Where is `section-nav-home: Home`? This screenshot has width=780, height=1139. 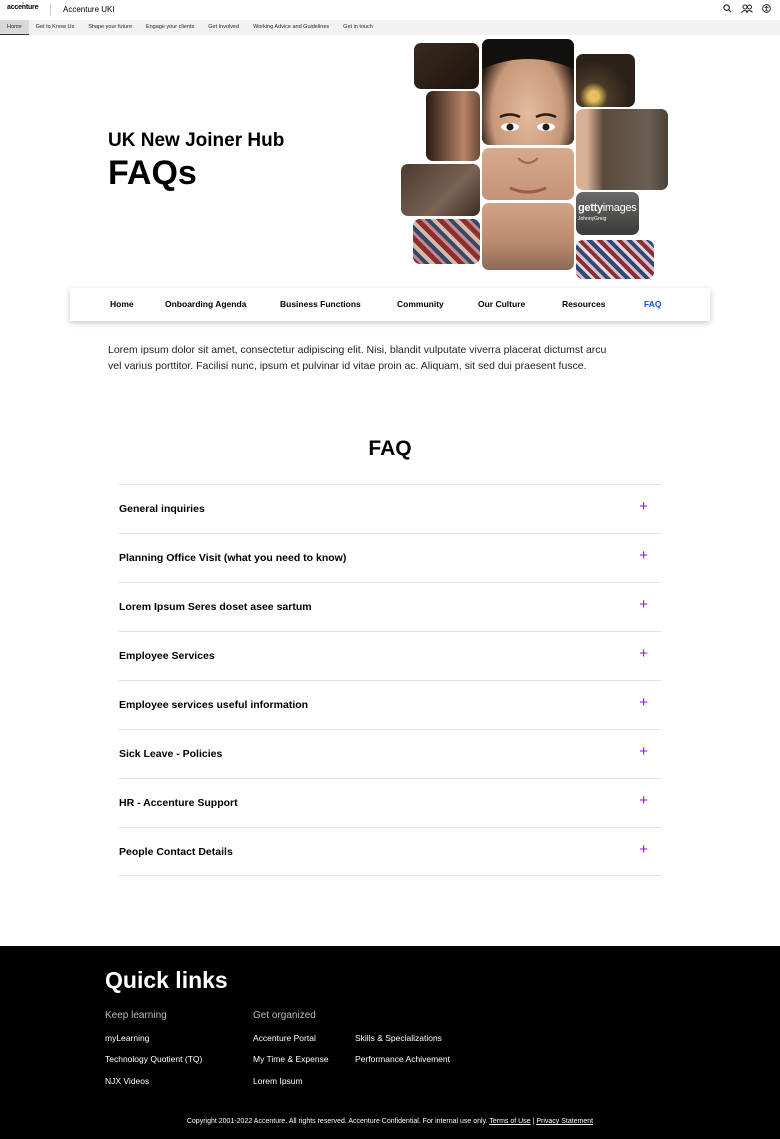 section-nav-home: Home is located at coordinates (122, 304).